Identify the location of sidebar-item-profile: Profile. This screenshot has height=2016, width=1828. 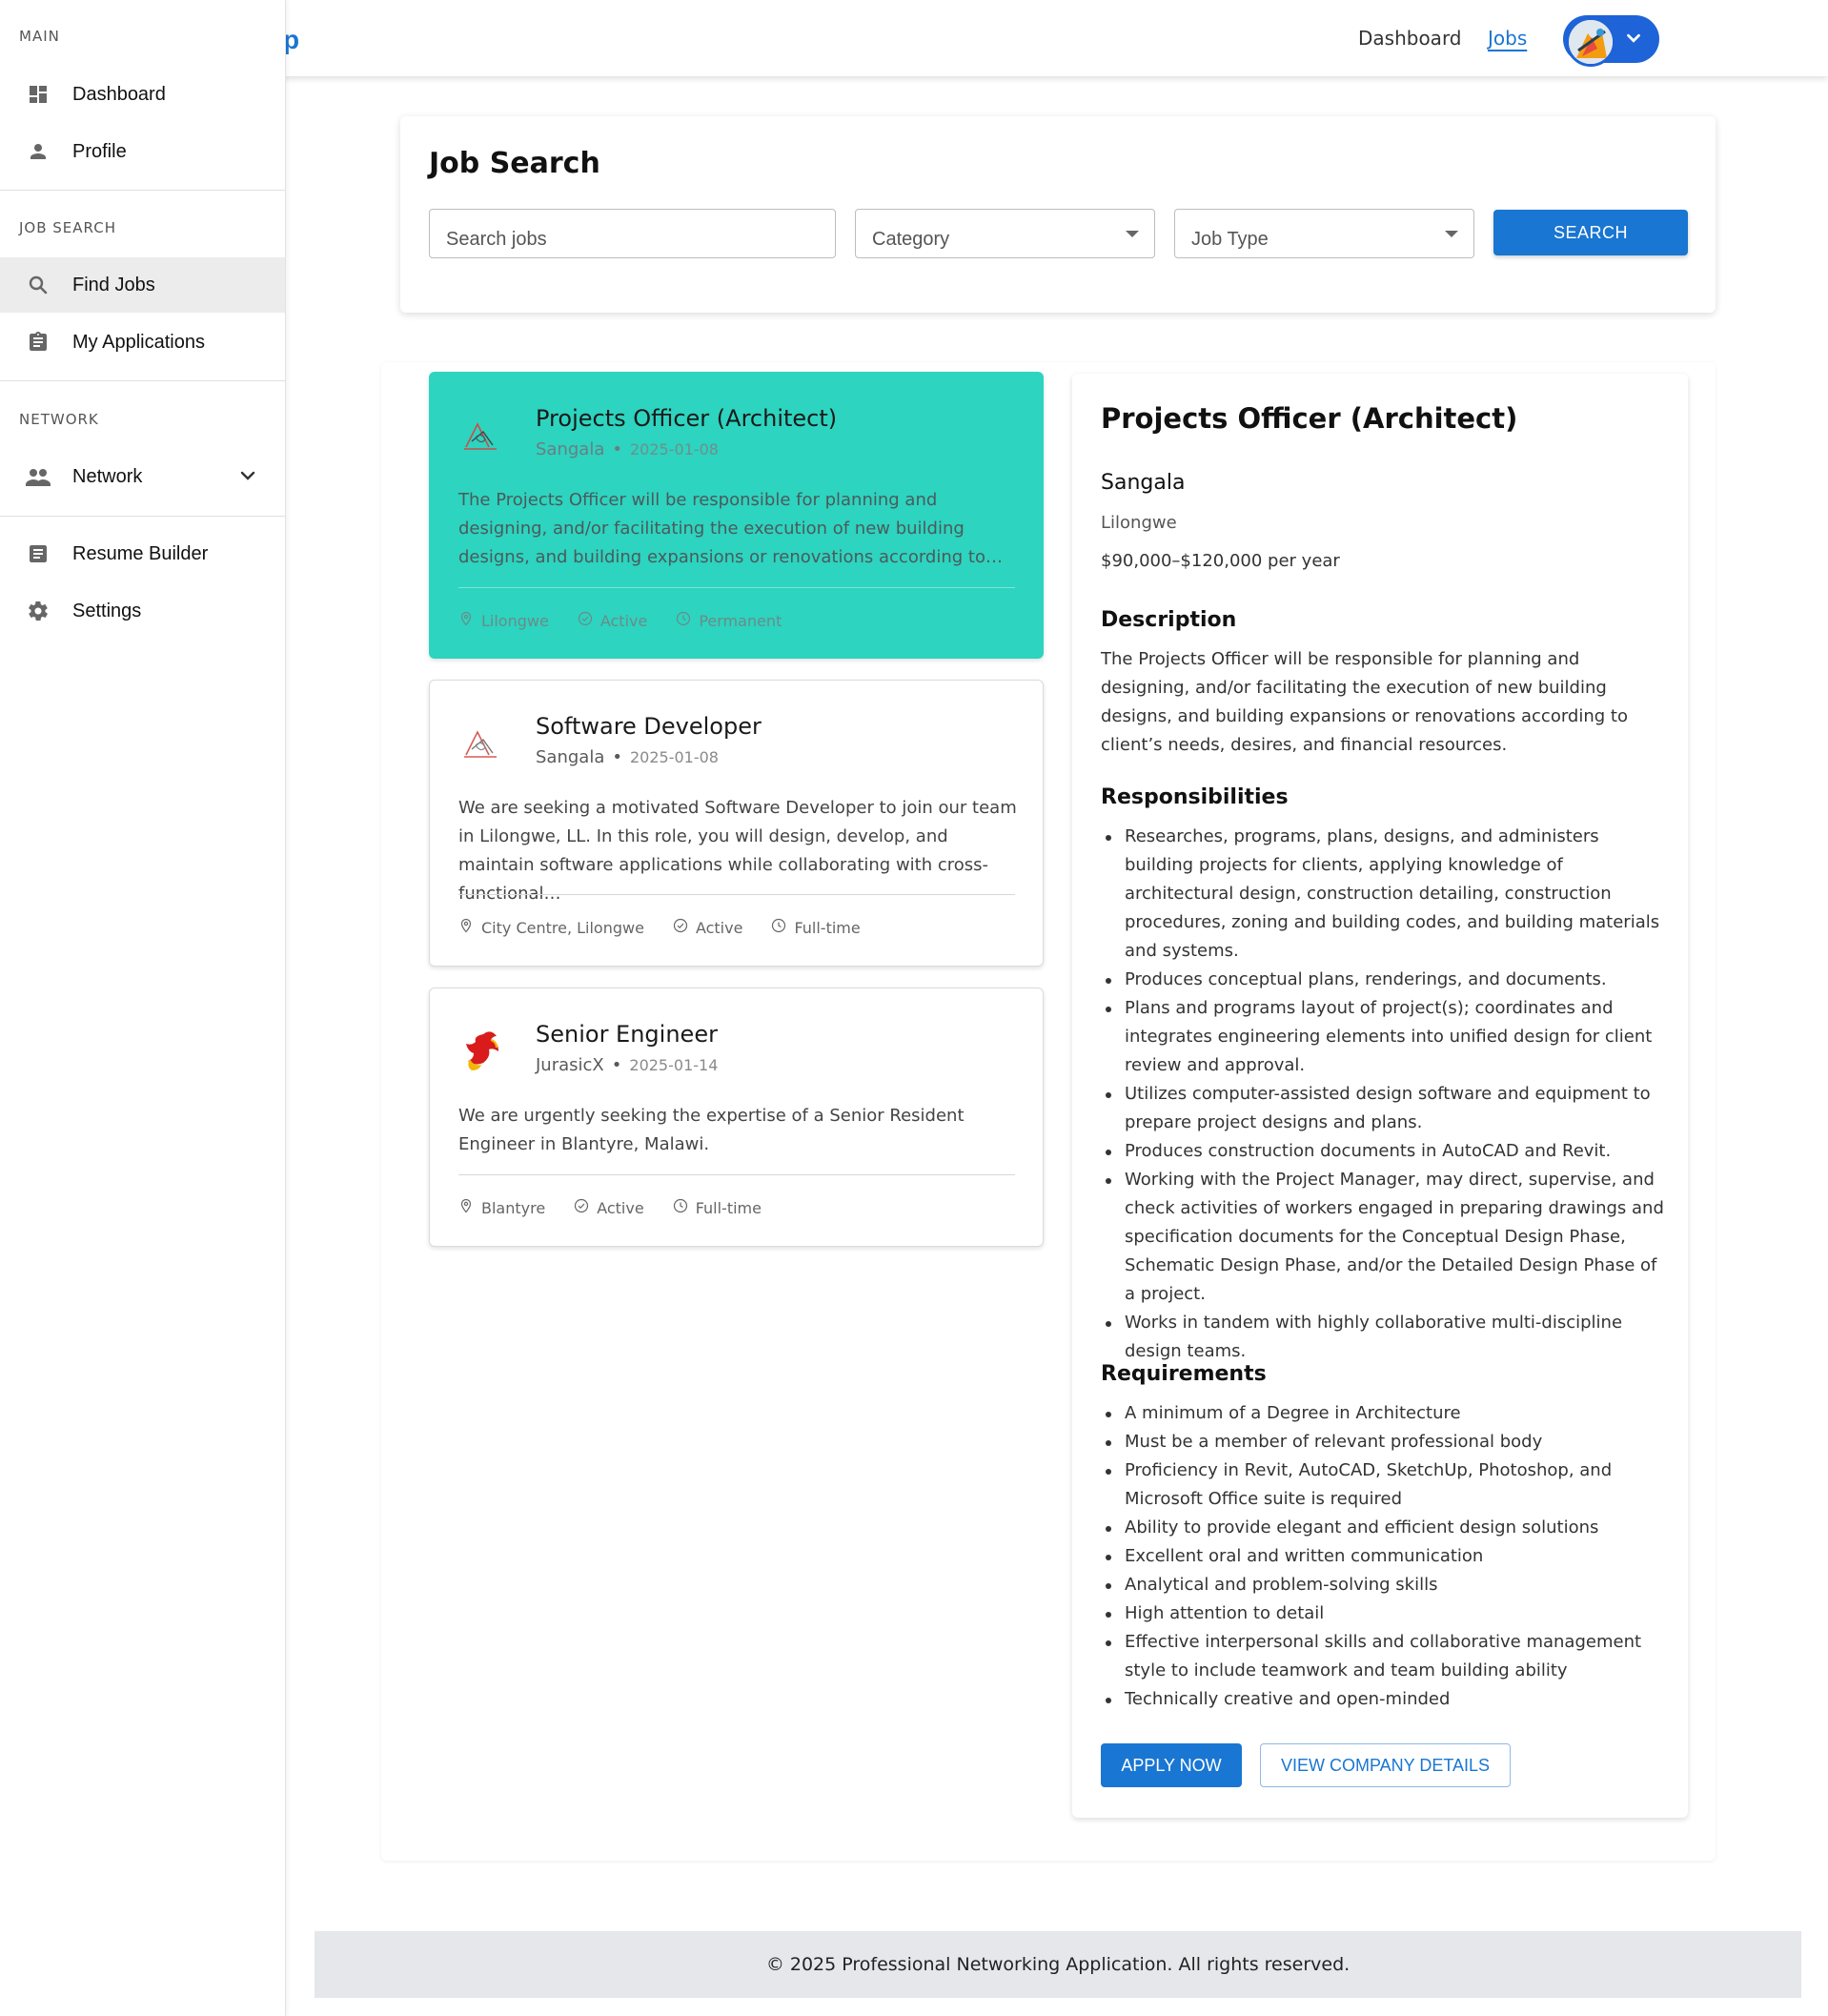
(142, 151).